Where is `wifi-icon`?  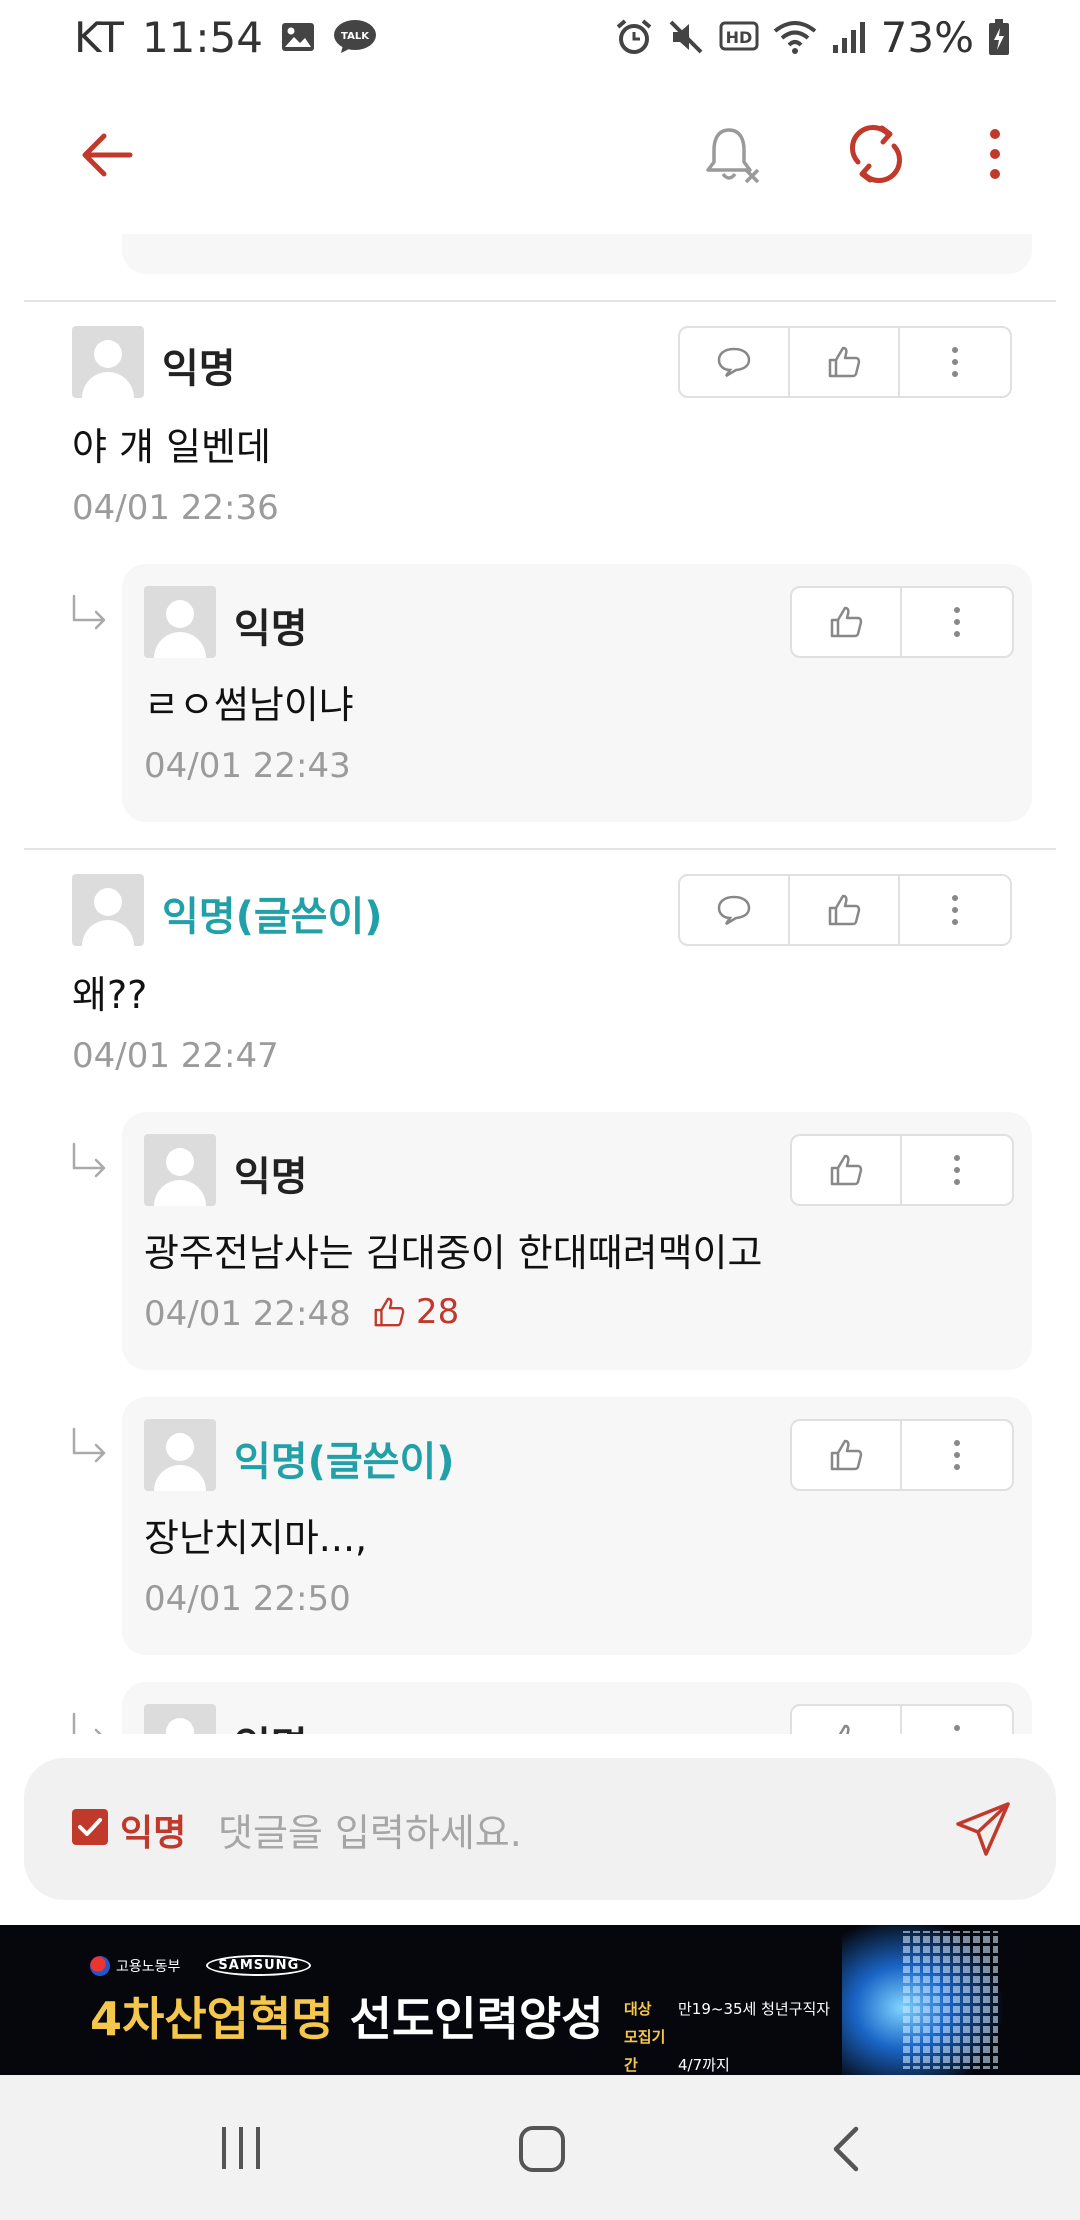 wifi-icon is located at coordinates (795, 37).